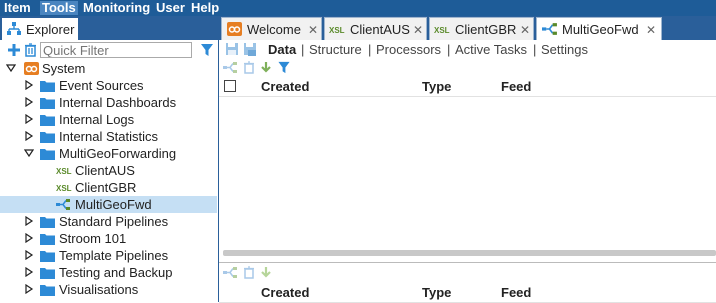 The height and width of the screenshot is (303, 716). I want to click on subnav-active-tasks: Active Tasks, so click(491, 49).